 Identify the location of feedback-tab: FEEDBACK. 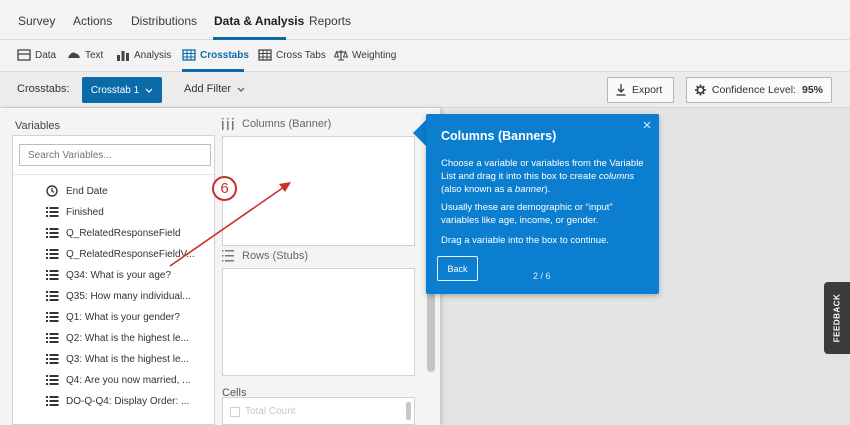
(837, 318).